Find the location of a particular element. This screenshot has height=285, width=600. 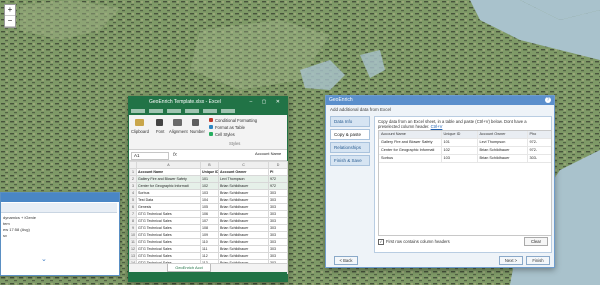

grid-cell: Gallery Fire and Blower Safety is located at coordinates (168, 179).